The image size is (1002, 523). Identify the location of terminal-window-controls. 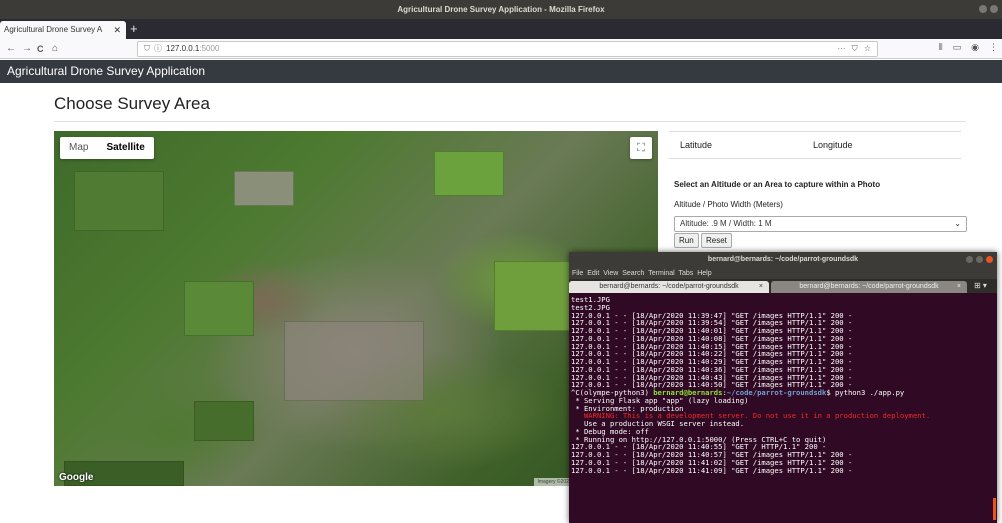
(979, 259).